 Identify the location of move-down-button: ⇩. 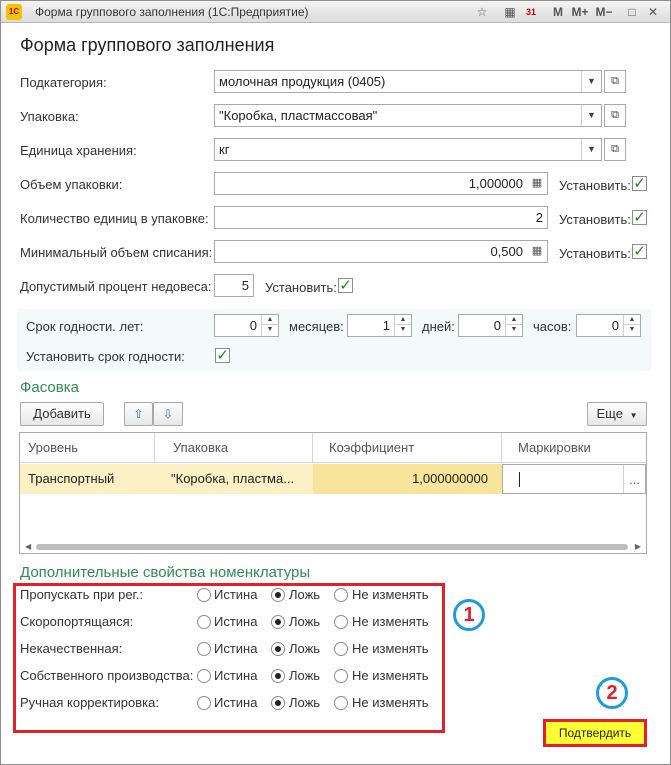
(168, 414).